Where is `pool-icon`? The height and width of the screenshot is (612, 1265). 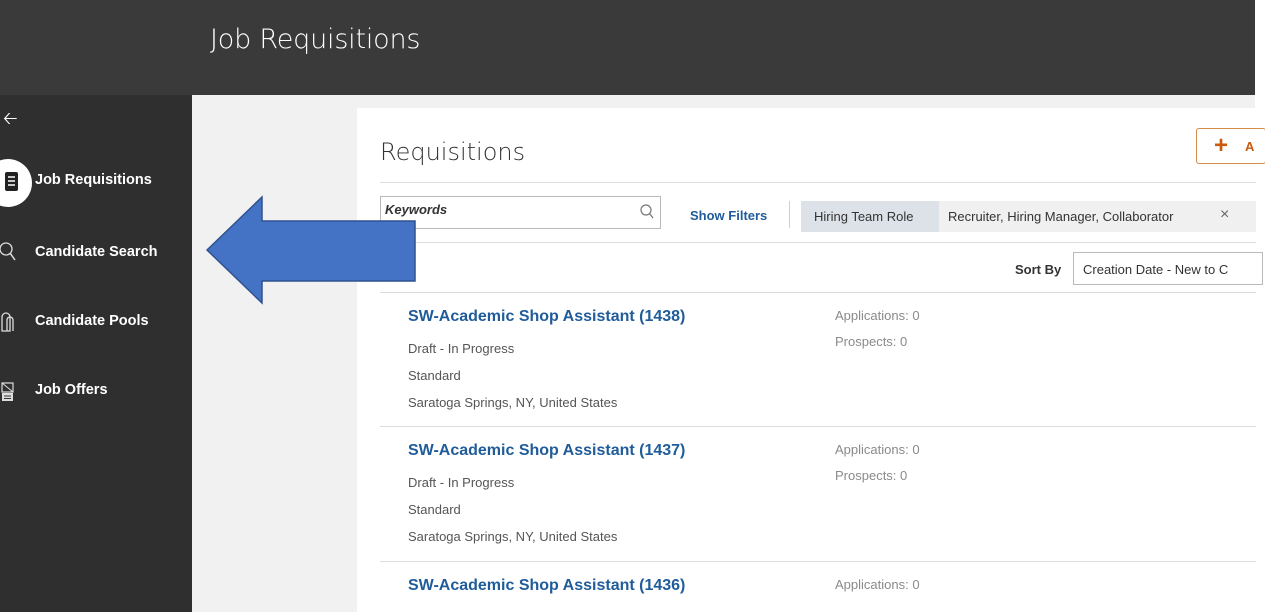
pool-icon is located at coordinates (7, 322).